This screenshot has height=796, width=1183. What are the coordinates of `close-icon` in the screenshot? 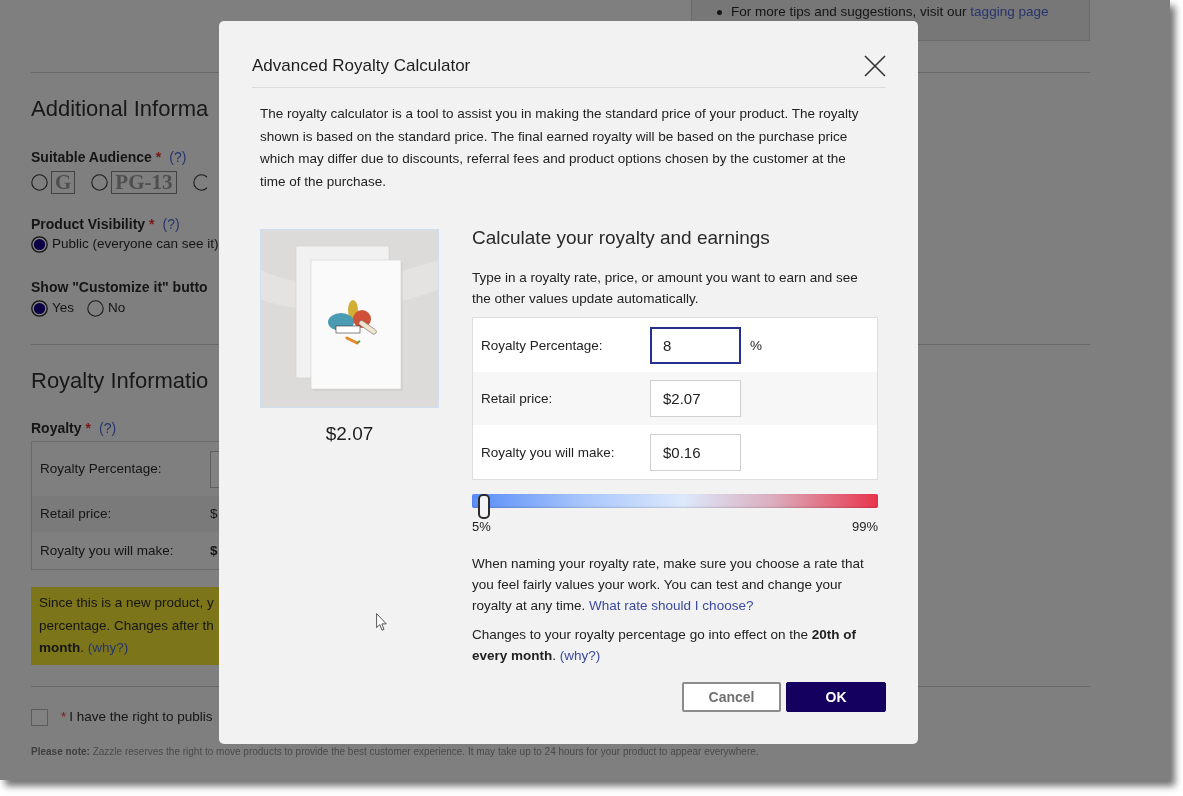 It's located at (875, 66).